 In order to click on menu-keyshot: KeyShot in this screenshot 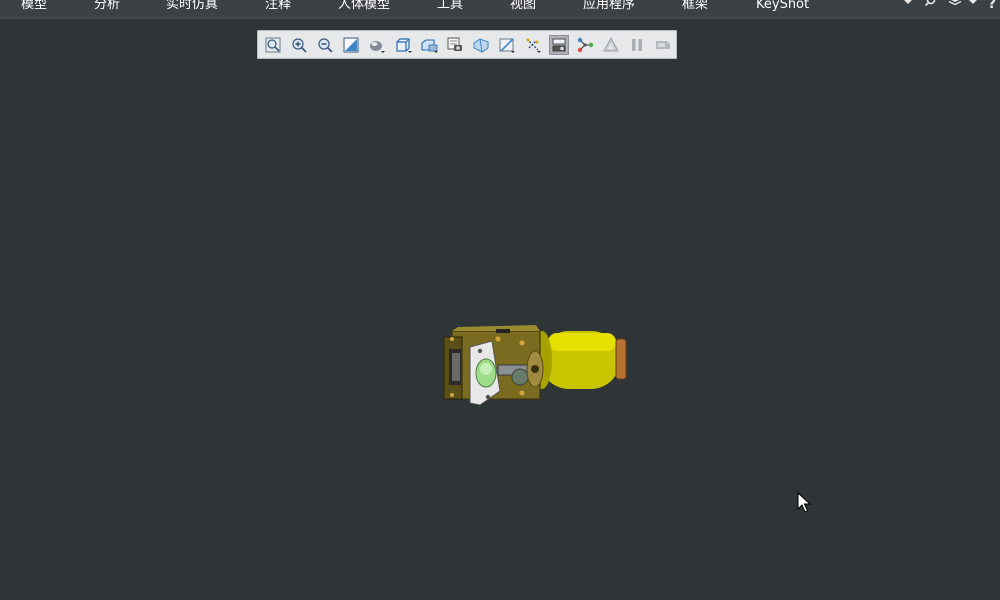, I will do `click(782, 8)`.